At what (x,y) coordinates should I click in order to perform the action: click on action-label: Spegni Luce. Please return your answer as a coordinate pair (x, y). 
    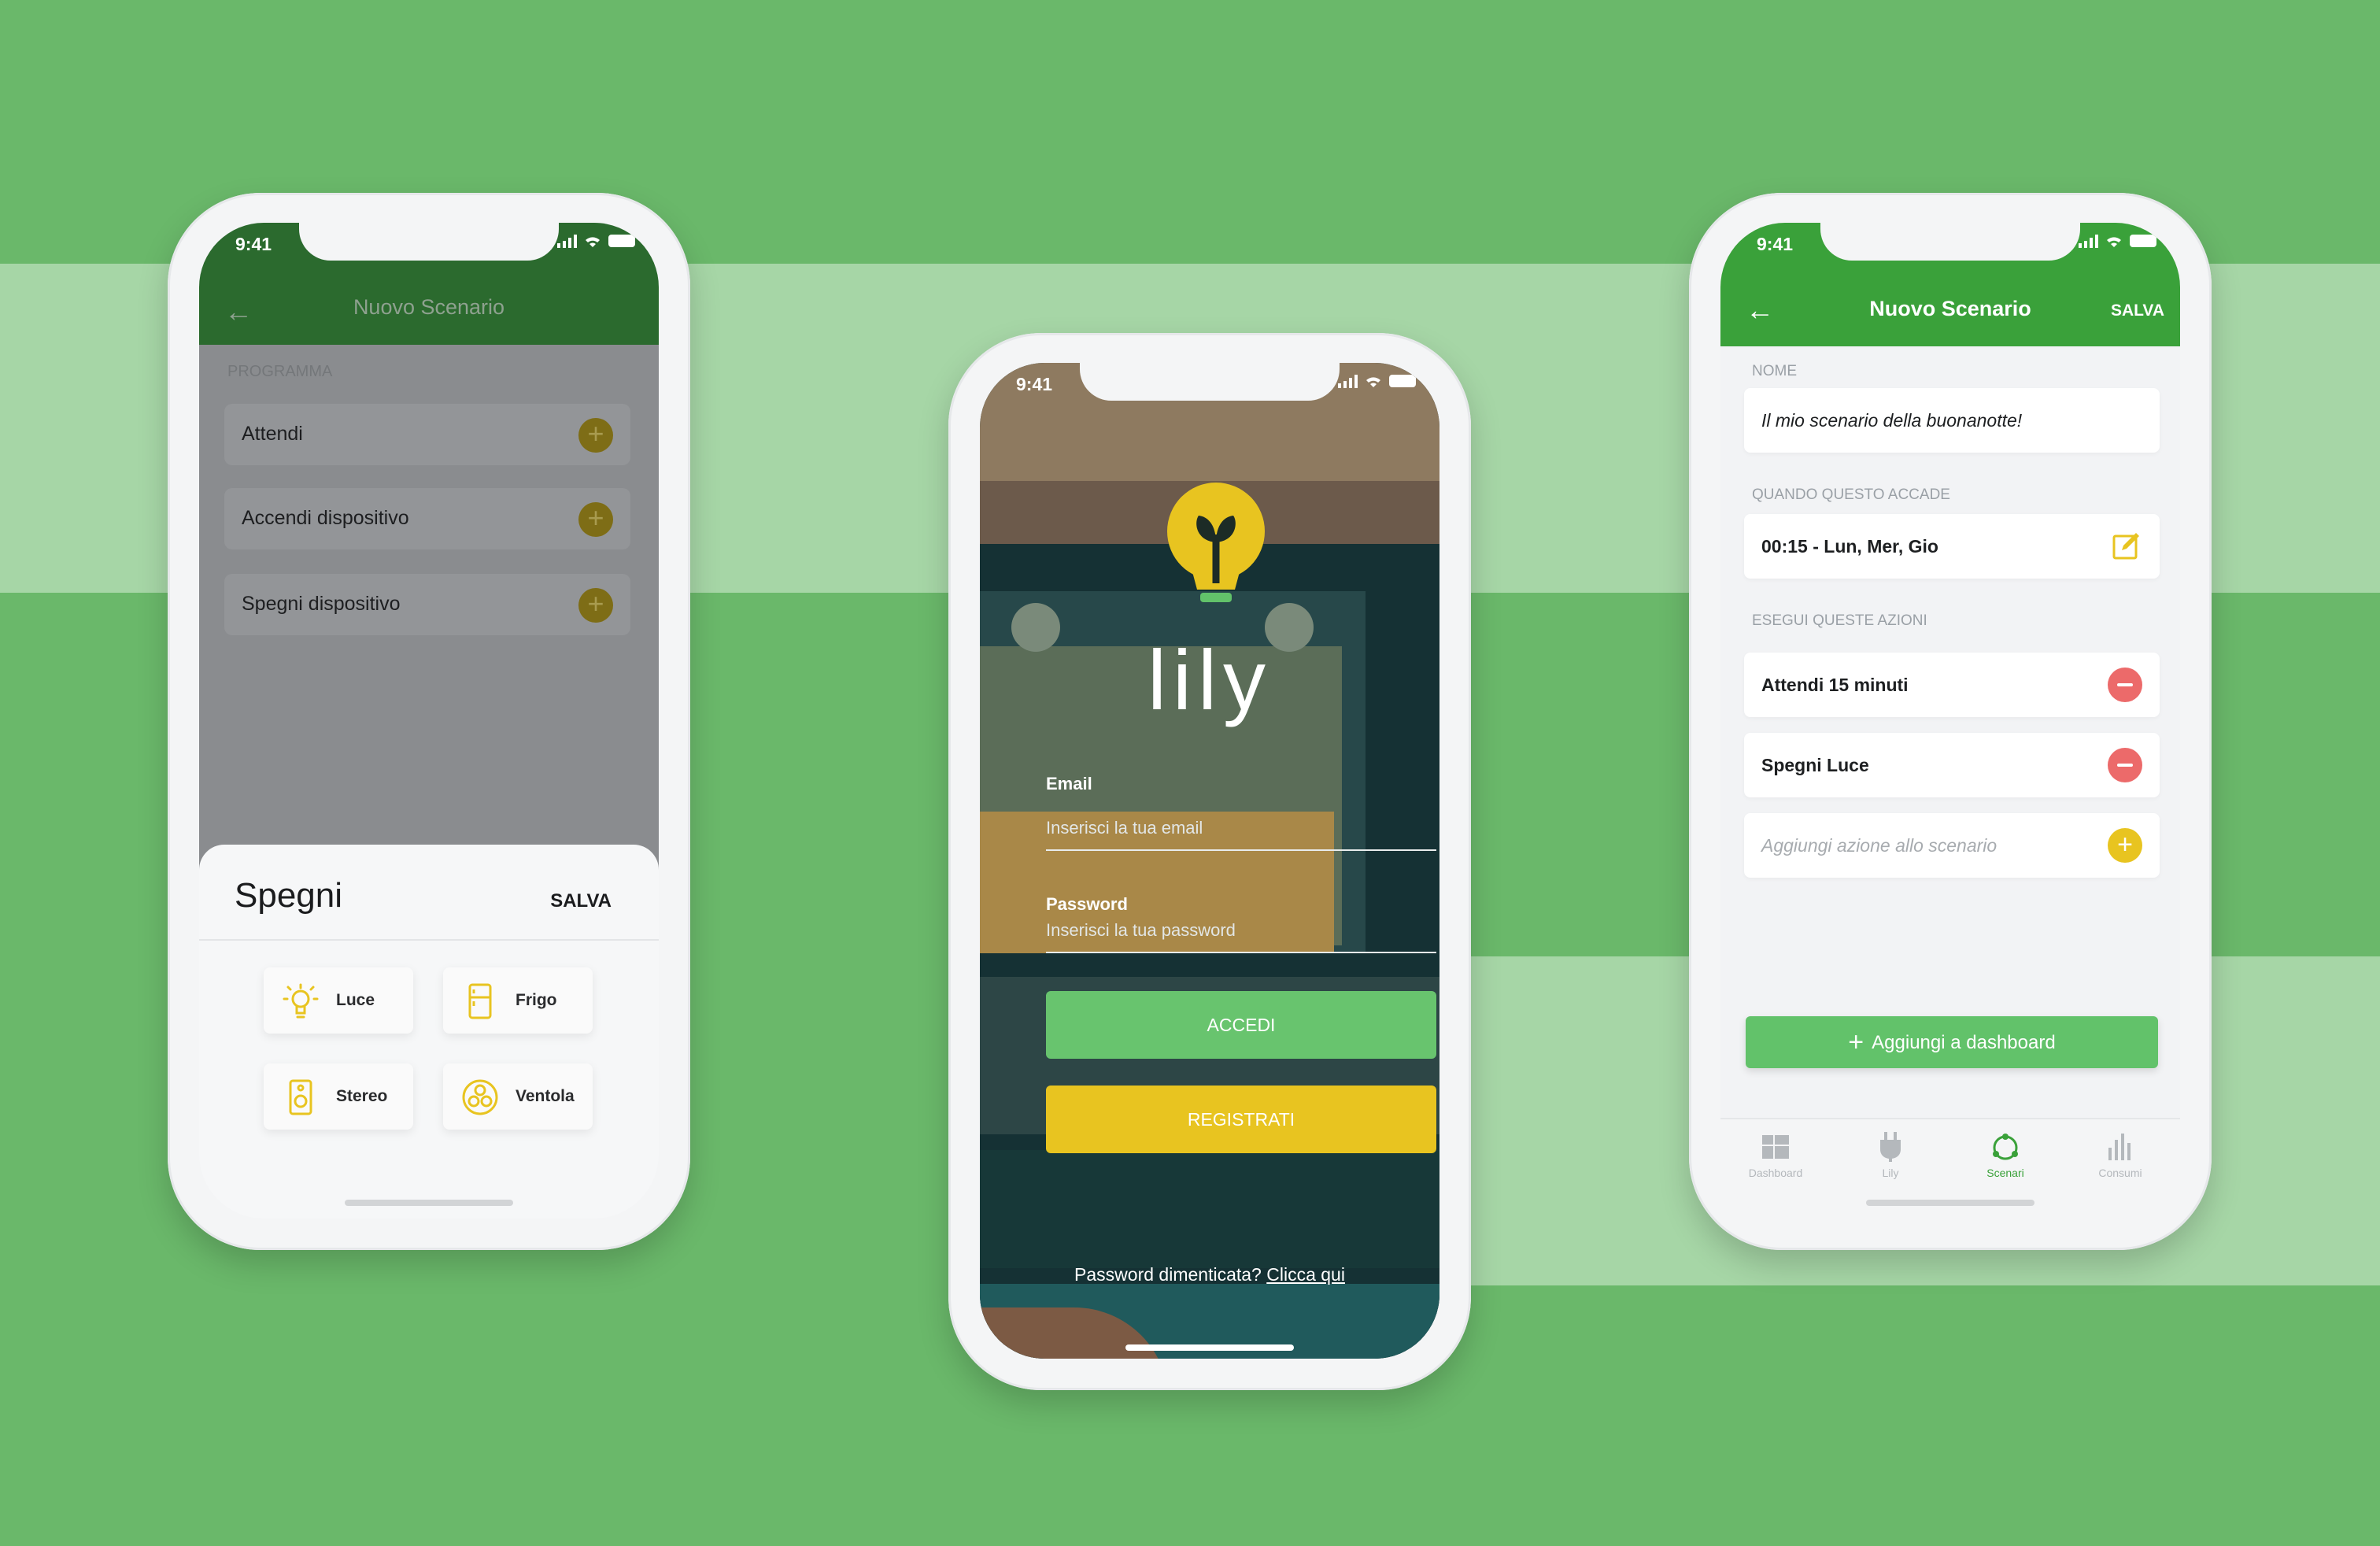
    Looking at the image, I should click on (1815, 765).